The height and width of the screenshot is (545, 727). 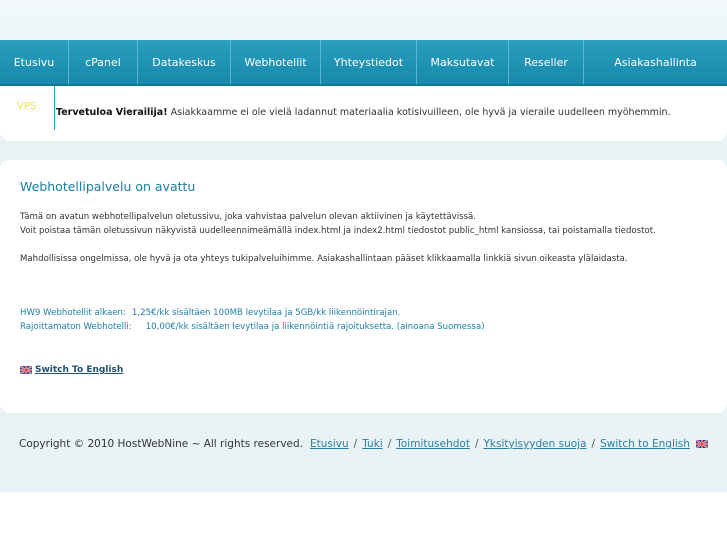 What do you see at coordinates (73, 313) in the screenshot?
I see `offer-hw9-label: HW9 Webhotellit alkaen:` at bounding box center [73, 313].